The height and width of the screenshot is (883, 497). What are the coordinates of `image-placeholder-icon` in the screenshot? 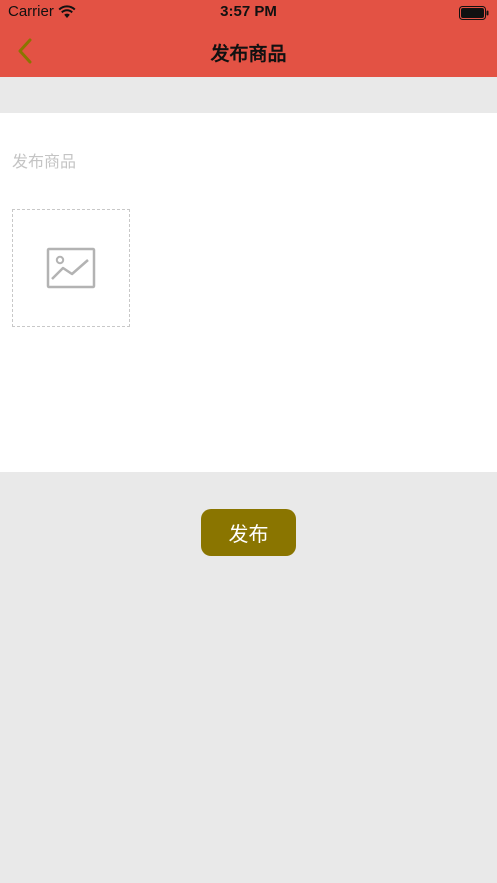 It's located at (71, 268).